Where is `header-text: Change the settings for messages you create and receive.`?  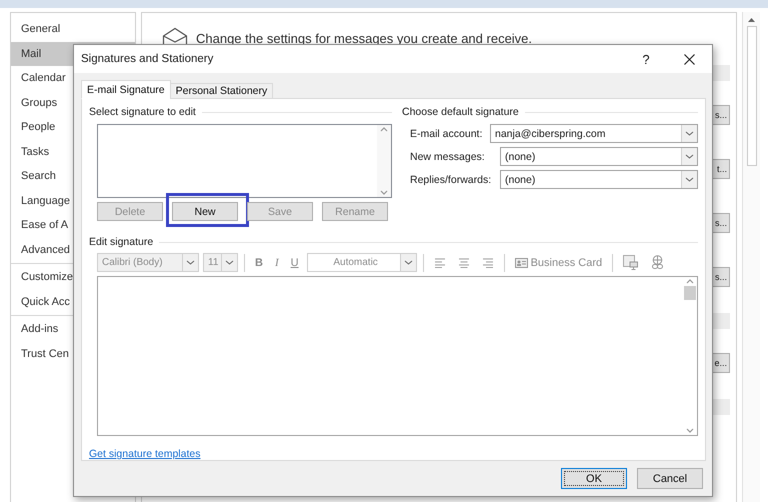 header-text: Change the settings for messages you create and receive. is located at coordinates (364, 38).